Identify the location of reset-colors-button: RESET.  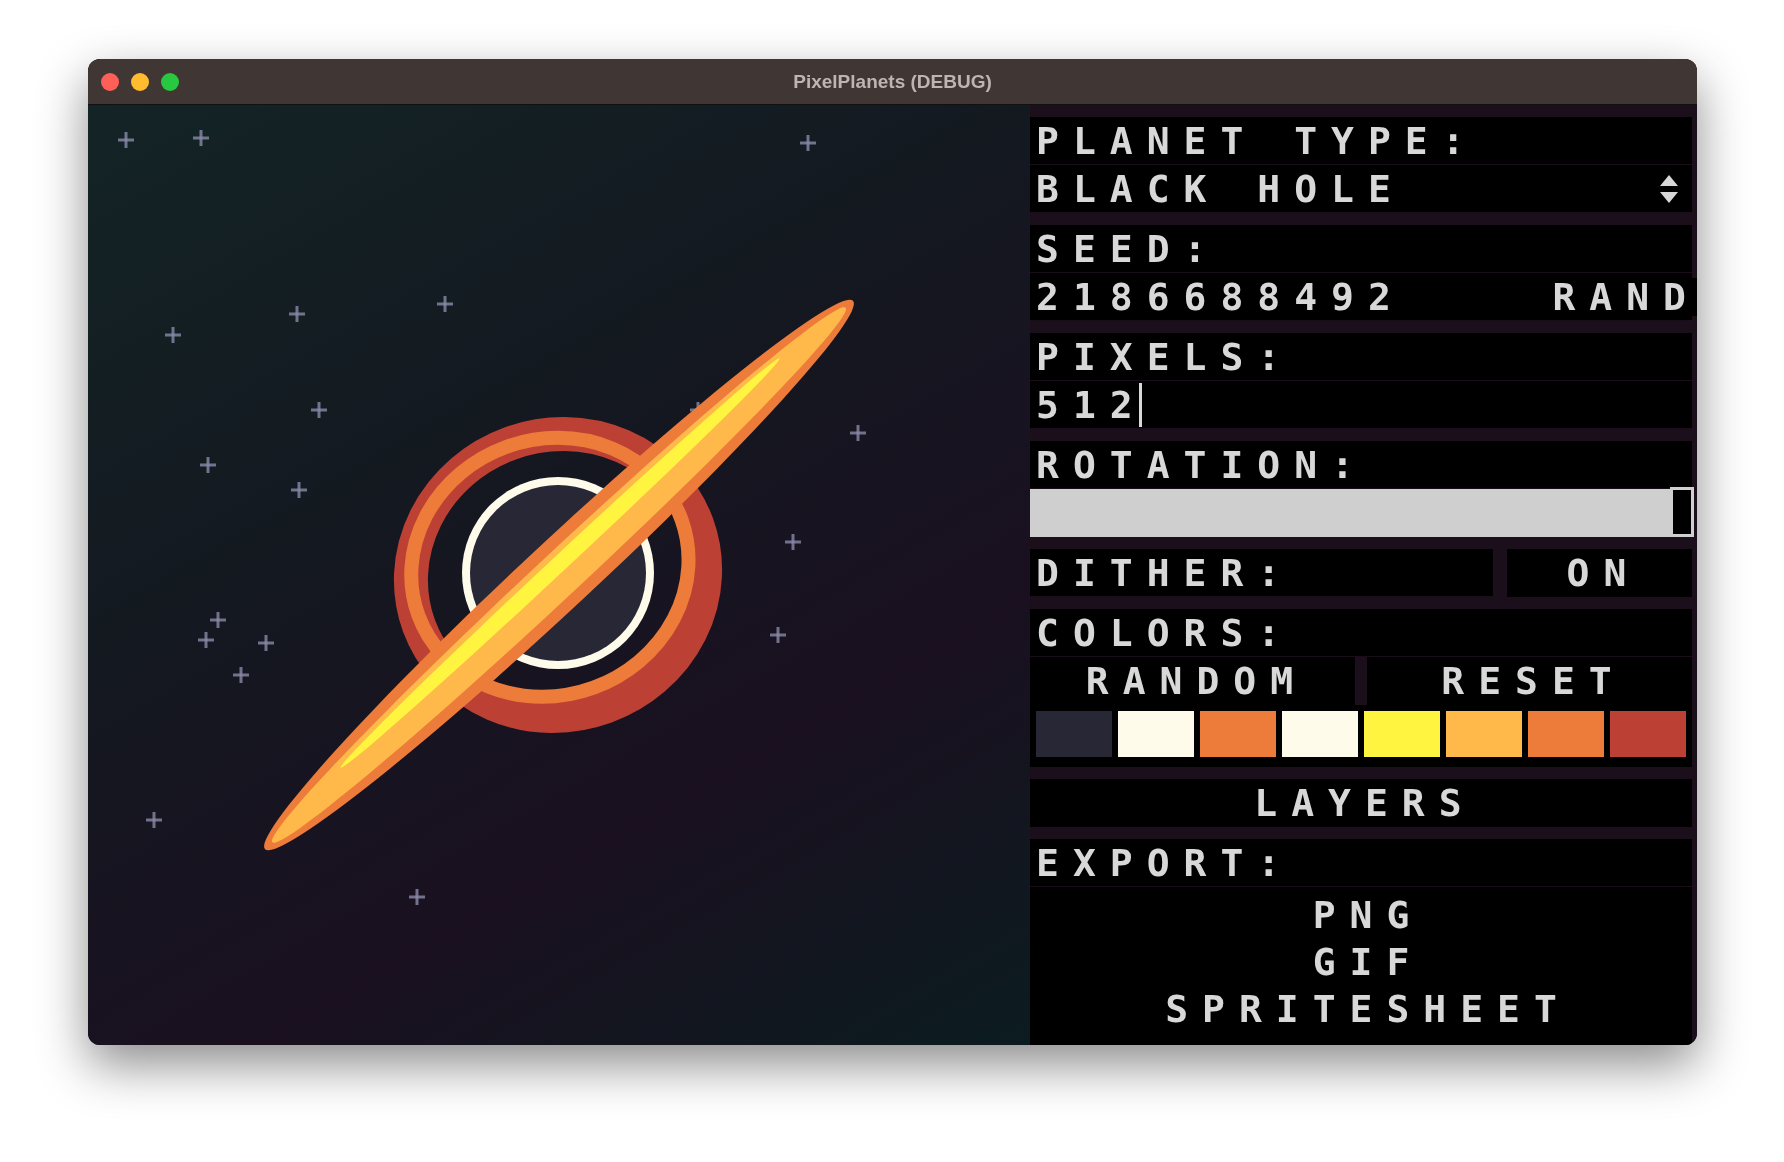
(1529, 681).